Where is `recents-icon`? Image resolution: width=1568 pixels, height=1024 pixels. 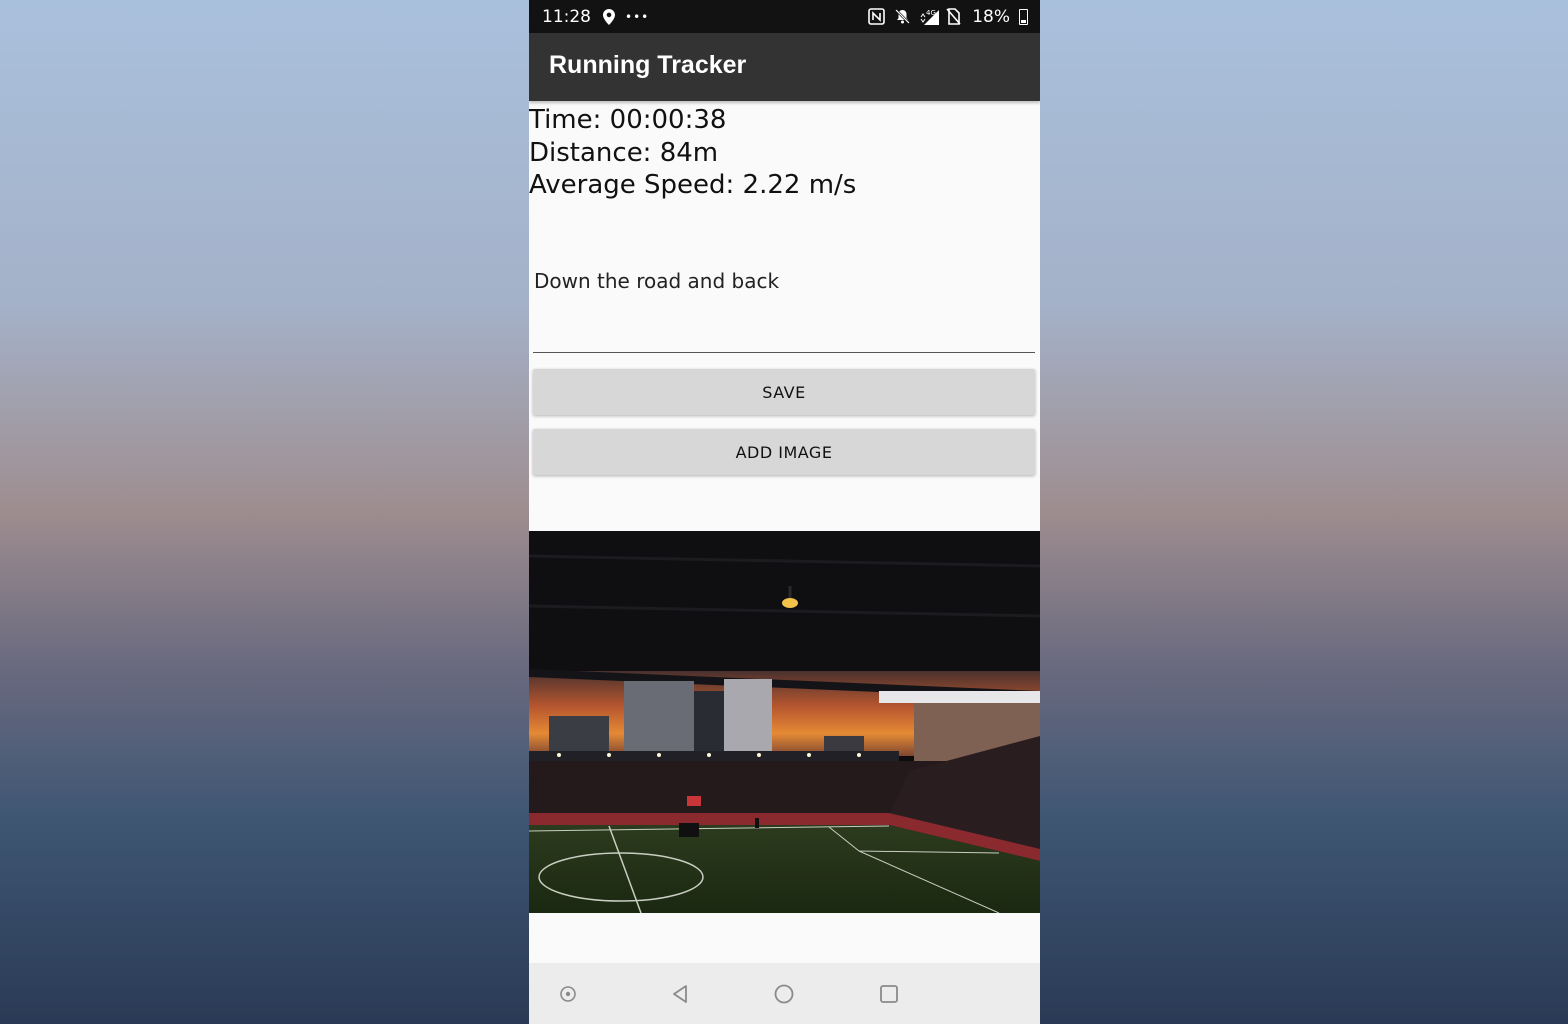
recents-icon is located at coordinates (889, 994).